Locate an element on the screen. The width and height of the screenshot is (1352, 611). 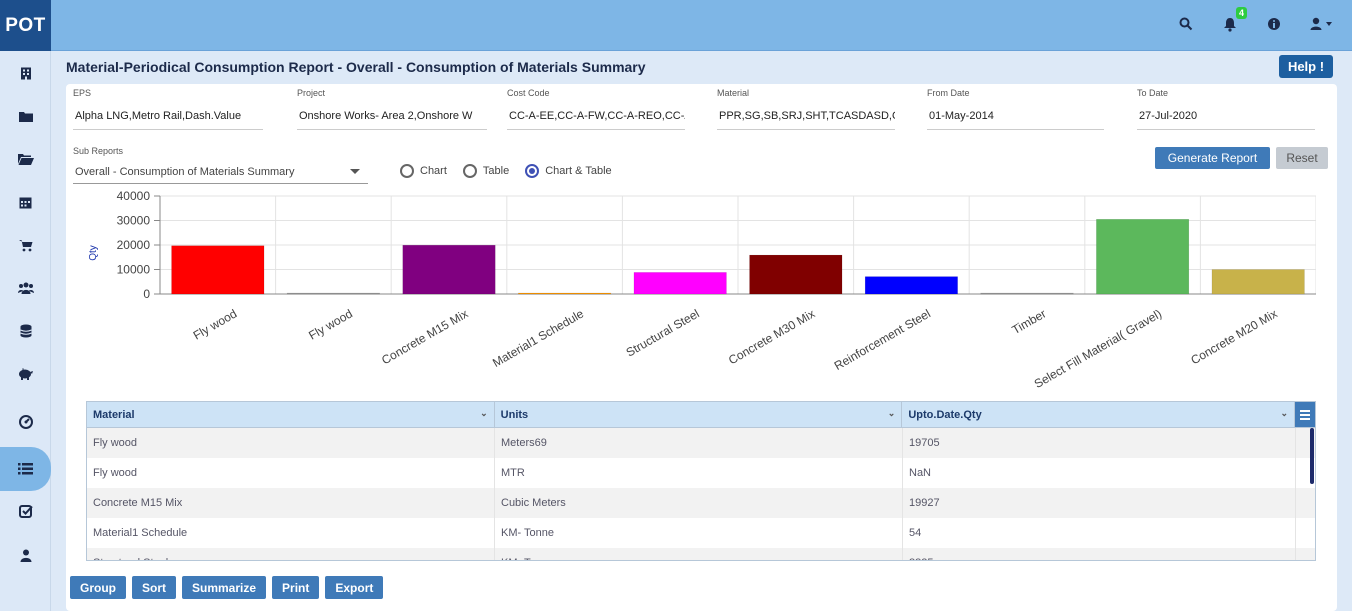
eps-field: EPS Alpha LNG,Metro Rail,Dash.Value is located at coordinates (168, 109).